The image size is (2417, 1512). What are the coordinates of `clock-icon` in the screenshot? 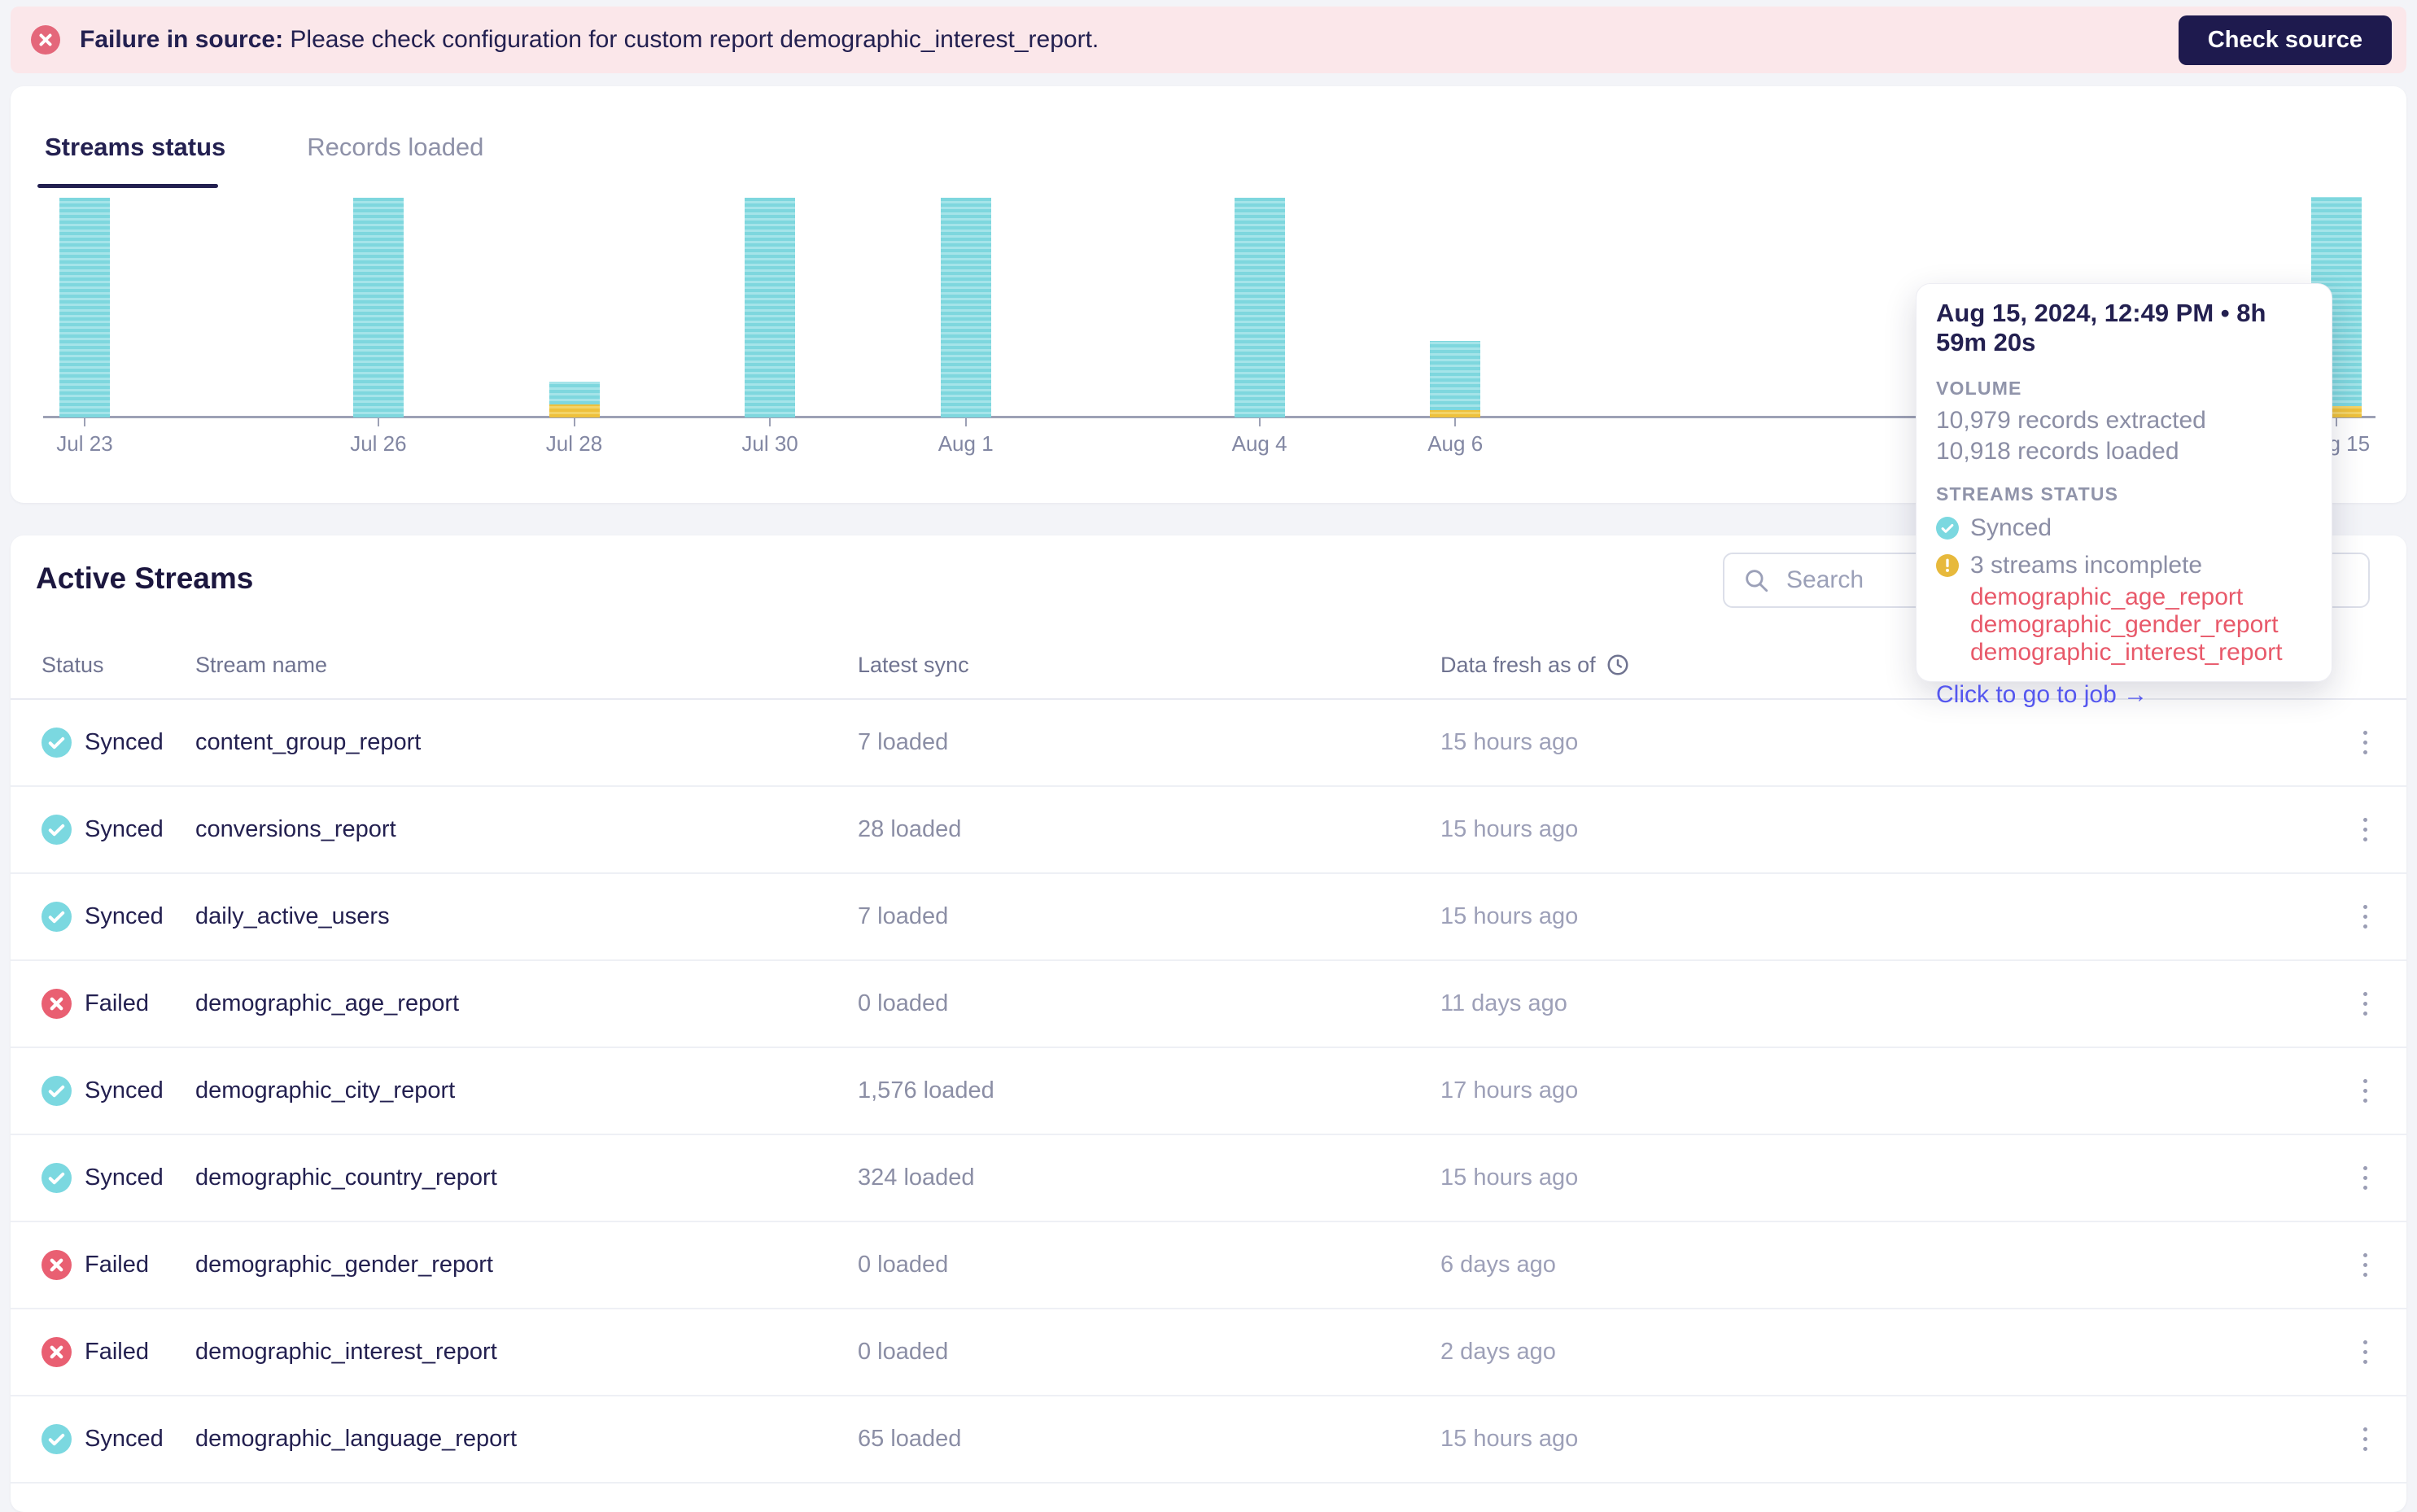 It's located at (1617, 664).